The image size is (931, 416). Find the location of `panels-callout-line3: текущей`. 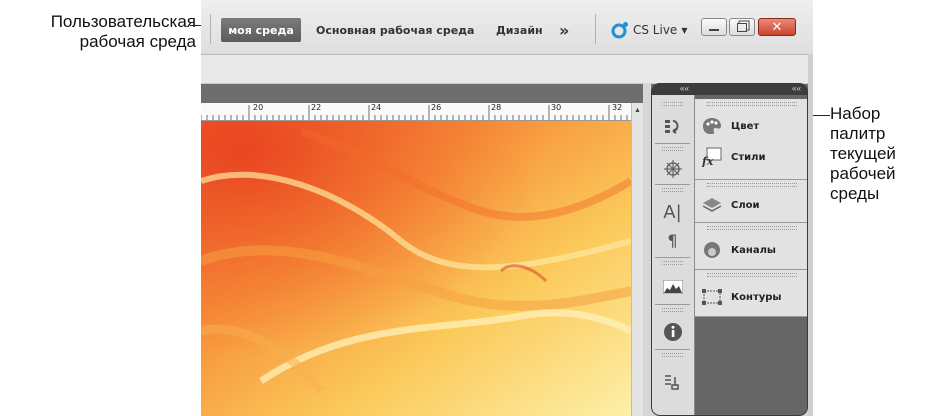

panels-callout-line3: текущей is located at coordinates (863, 153).